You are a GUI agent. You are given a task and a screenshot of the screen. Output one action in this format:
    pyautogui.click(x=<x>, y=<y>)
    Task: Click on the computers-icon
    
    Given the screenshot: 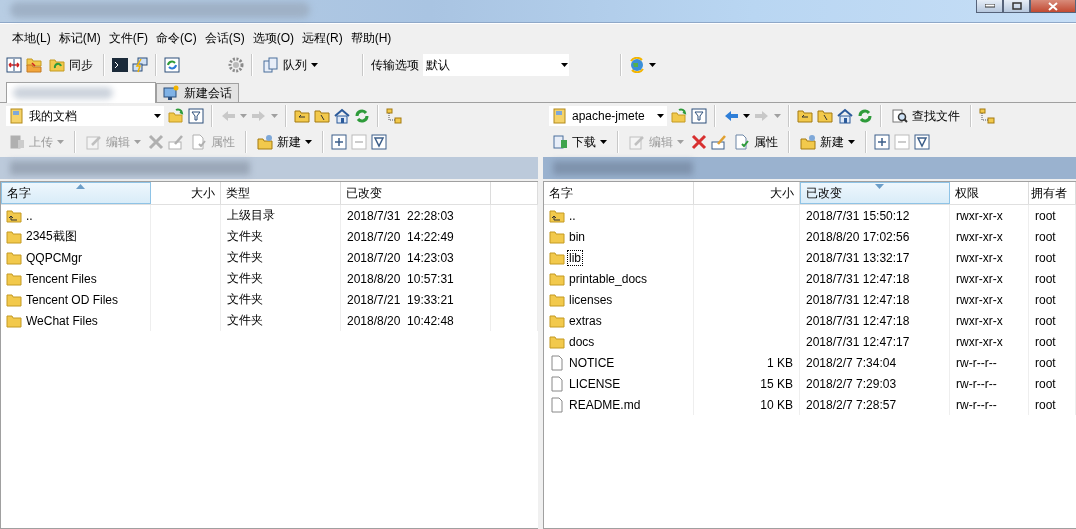 What is the action you would take?
    pyautogui.click(x=140, y=65)
    